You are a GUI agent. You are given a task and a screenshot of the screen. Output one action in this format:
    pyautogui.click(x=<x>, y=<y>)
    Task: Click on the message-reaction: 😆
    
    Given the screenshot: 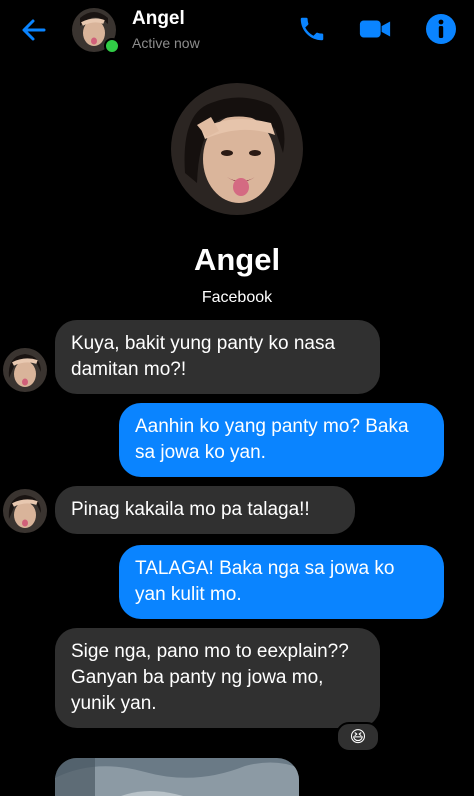 What is the action you would take?
    pyautogui.click(x=358, y=737)
    